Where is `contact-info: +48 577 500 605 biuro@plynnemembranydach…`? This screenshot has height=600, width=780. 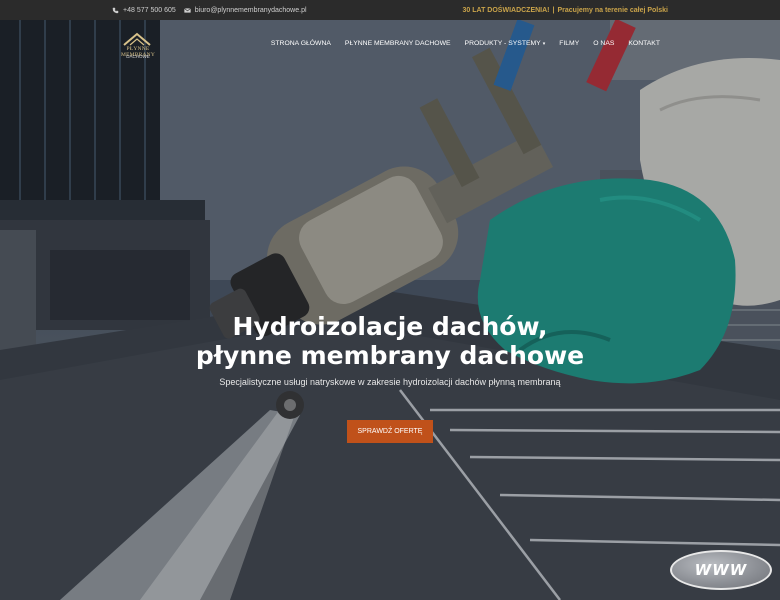
contact-info: +48 577 500 605 biuro@plynnemembranydach… is located at coordinates (209, 10).